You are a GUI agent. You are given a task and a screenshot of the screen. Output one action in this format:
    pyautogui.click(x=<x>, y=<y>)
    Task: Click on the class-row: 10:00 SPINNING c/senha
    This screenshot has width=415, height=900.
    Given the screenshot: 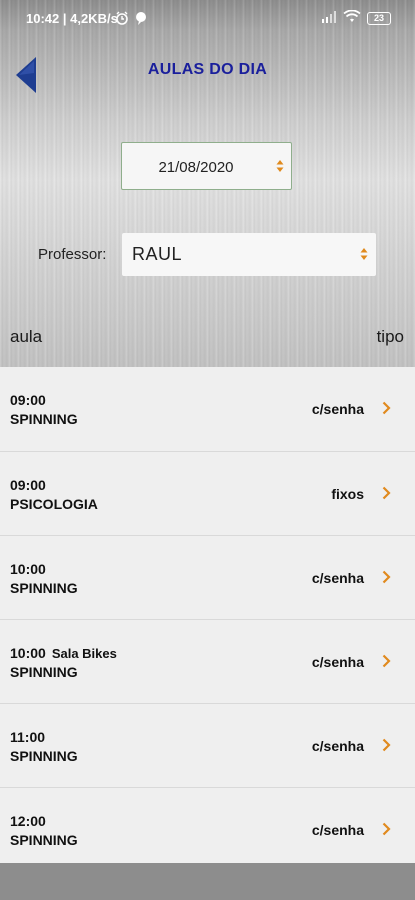 What is the action you would take?
    pyautogui.click(x=207, y=577)
    